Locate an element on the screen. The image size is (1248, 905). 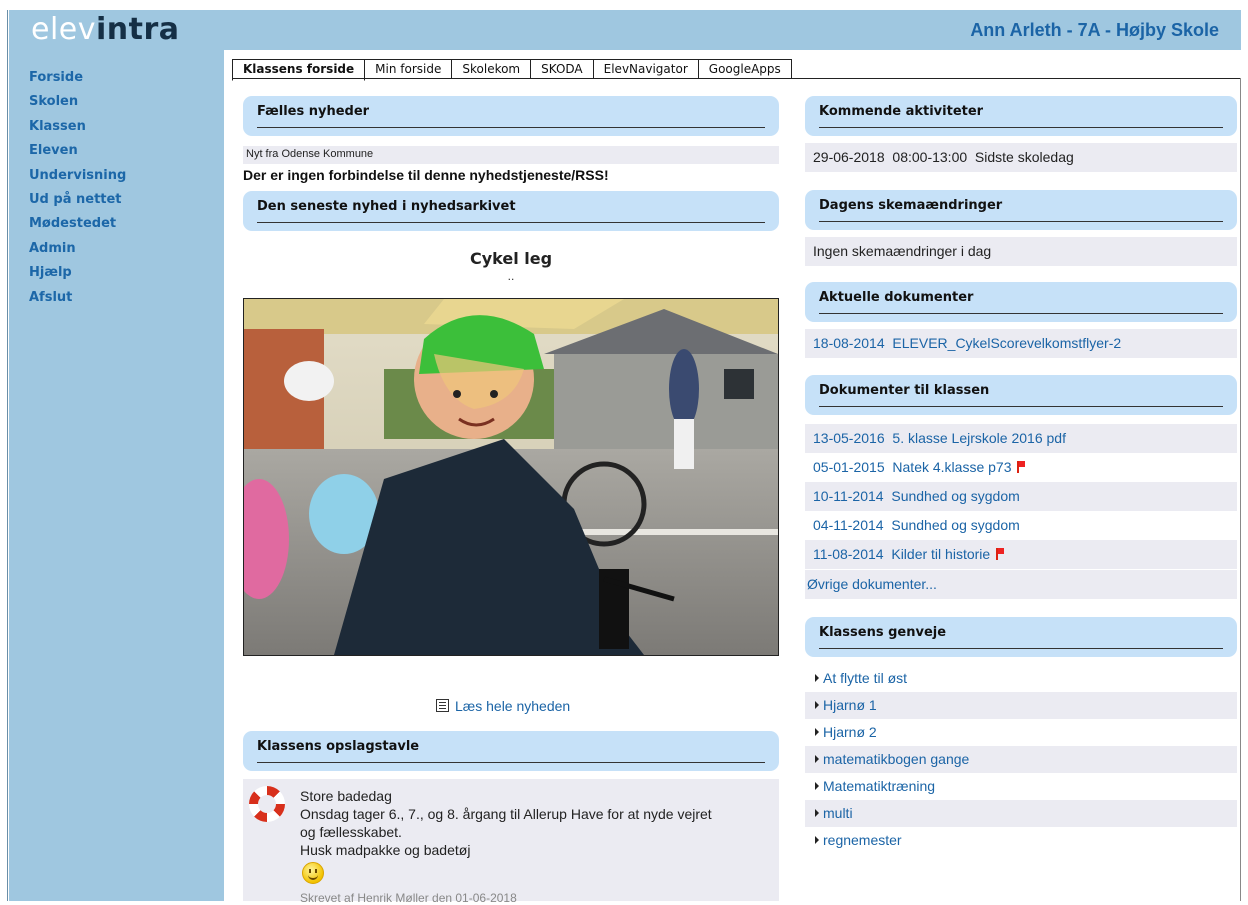
class-doc-row: 13-05-2016 5. klasse Lejrskole 2016 pdf is located at coordinates (1021, 438).